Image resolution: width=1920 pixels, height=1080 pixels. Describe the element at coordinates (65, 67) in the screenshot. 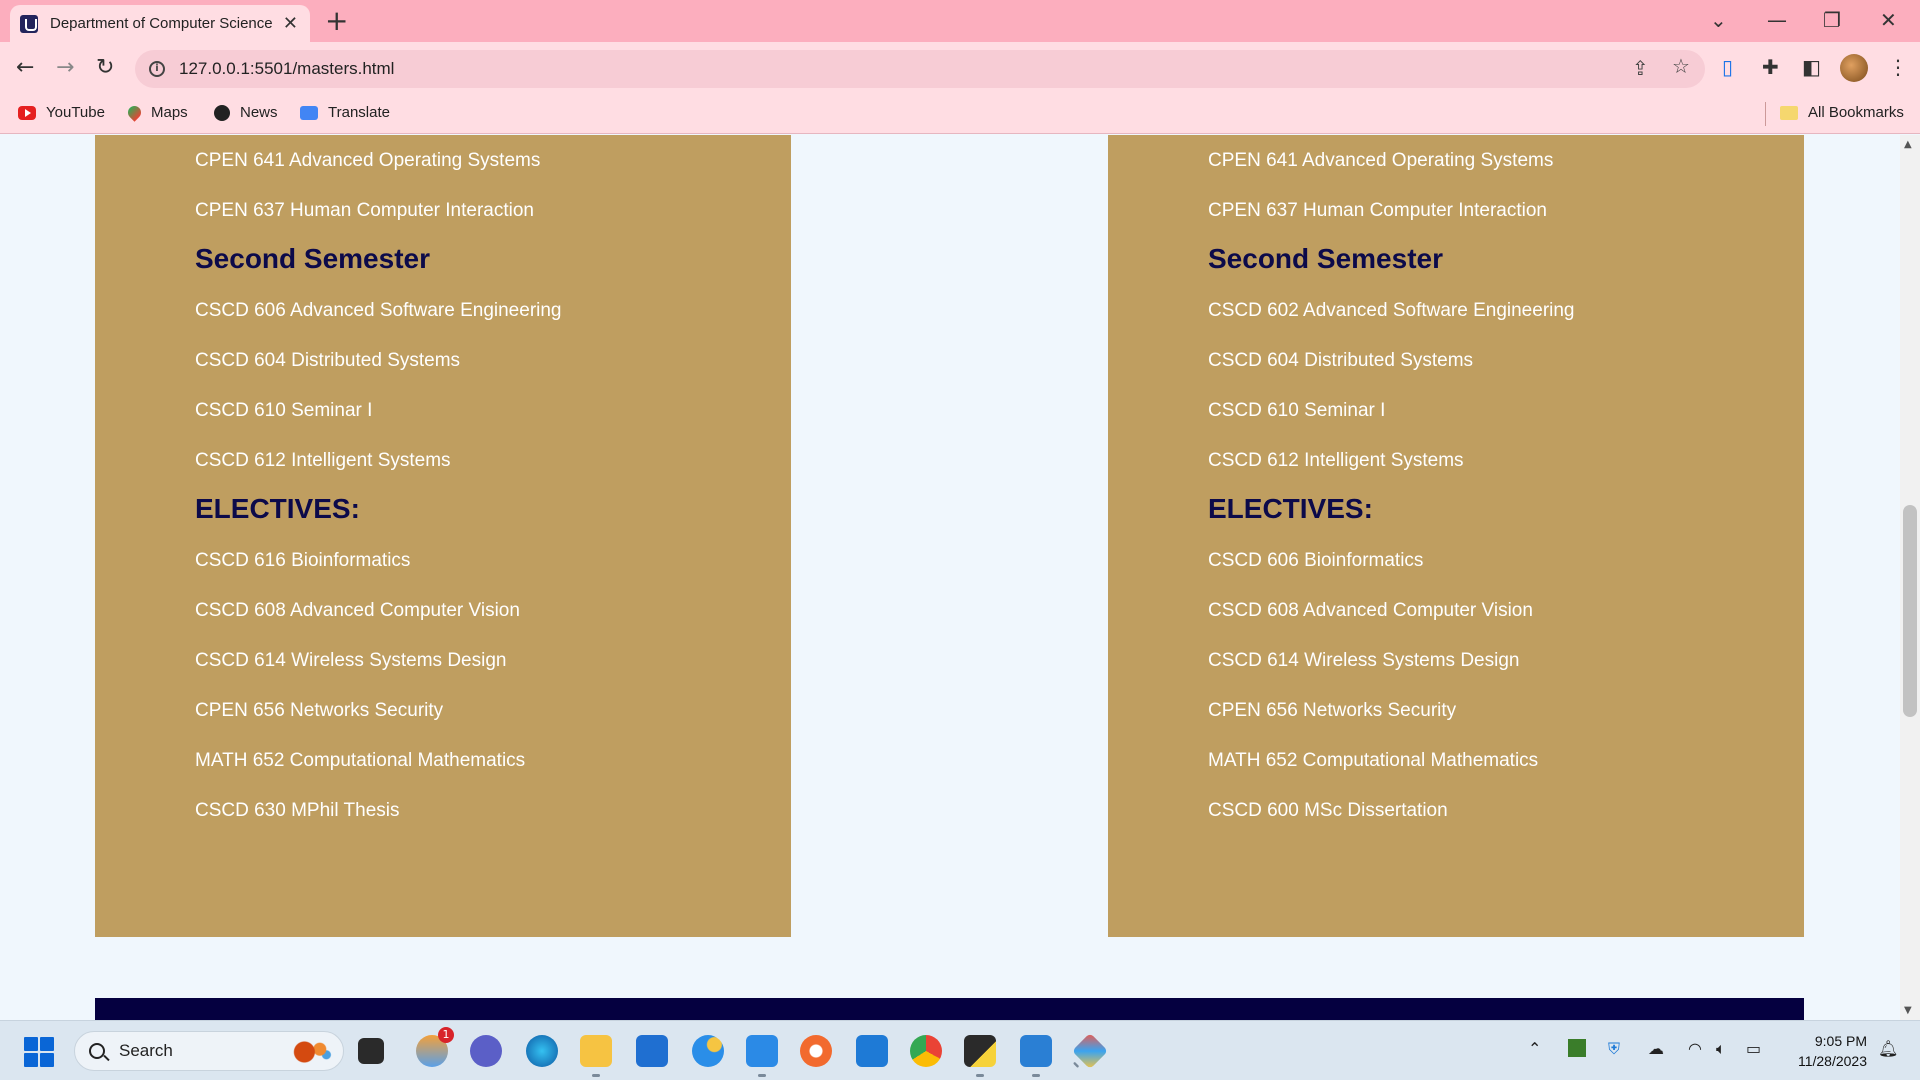

I see `forward-button: →` at that location.